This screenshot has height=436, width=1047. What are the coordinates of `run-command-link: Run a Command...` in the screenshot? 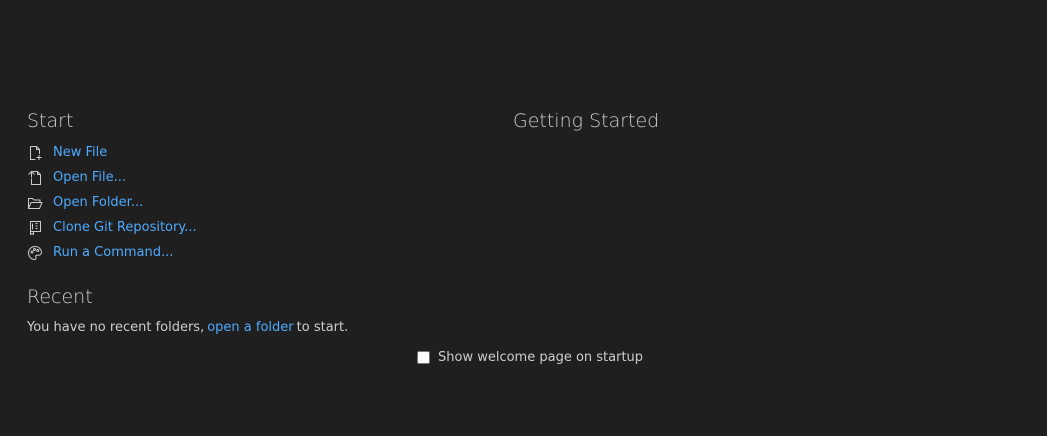 It's located at (113, 252).